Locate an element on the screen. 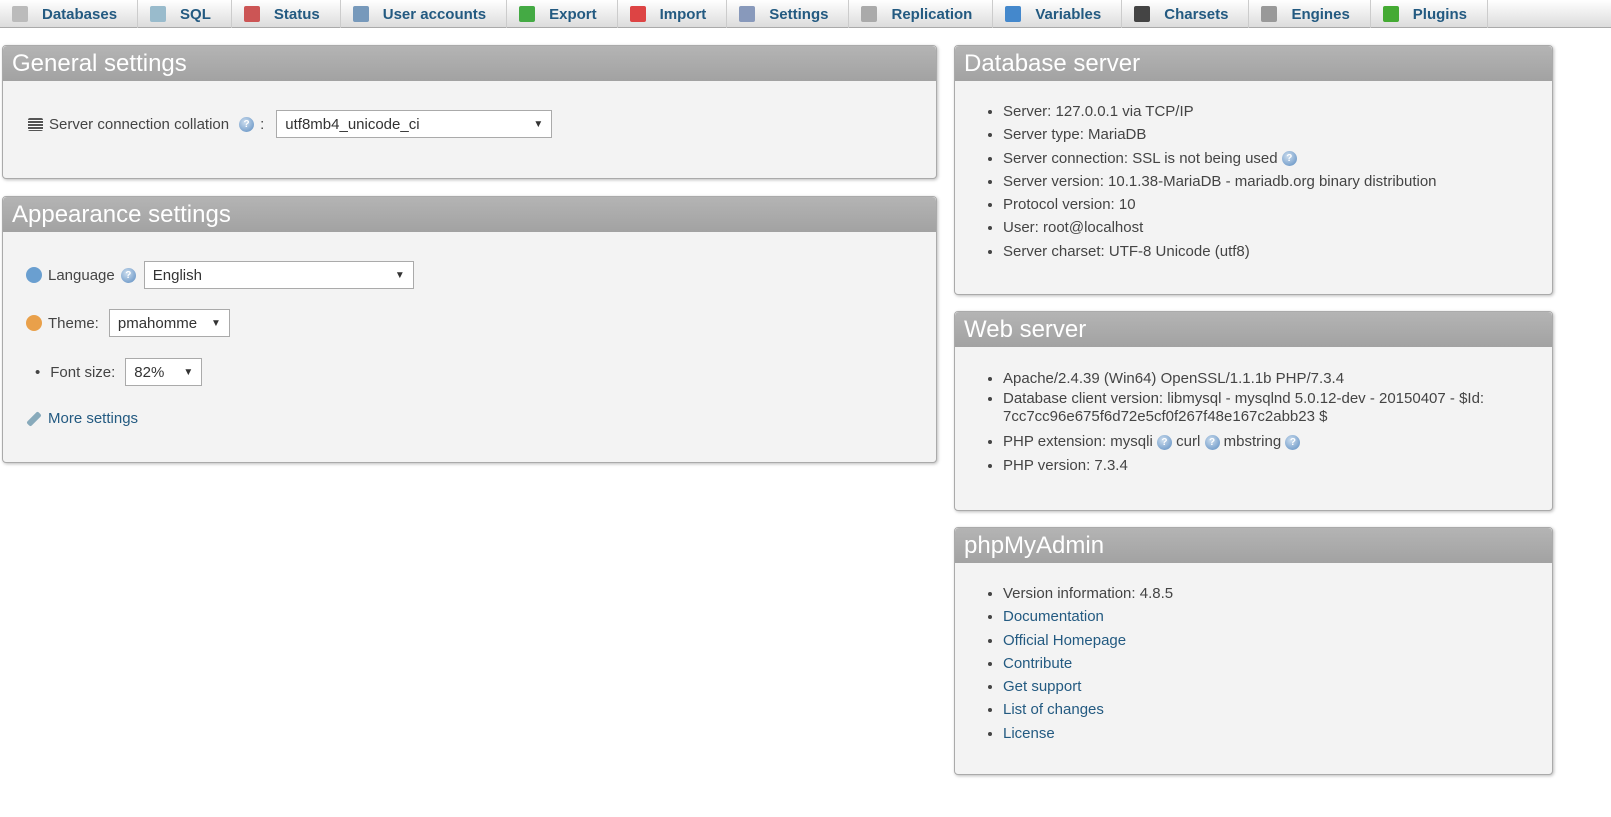  tab-engines: Engines is located at coordinates (1310, 14).